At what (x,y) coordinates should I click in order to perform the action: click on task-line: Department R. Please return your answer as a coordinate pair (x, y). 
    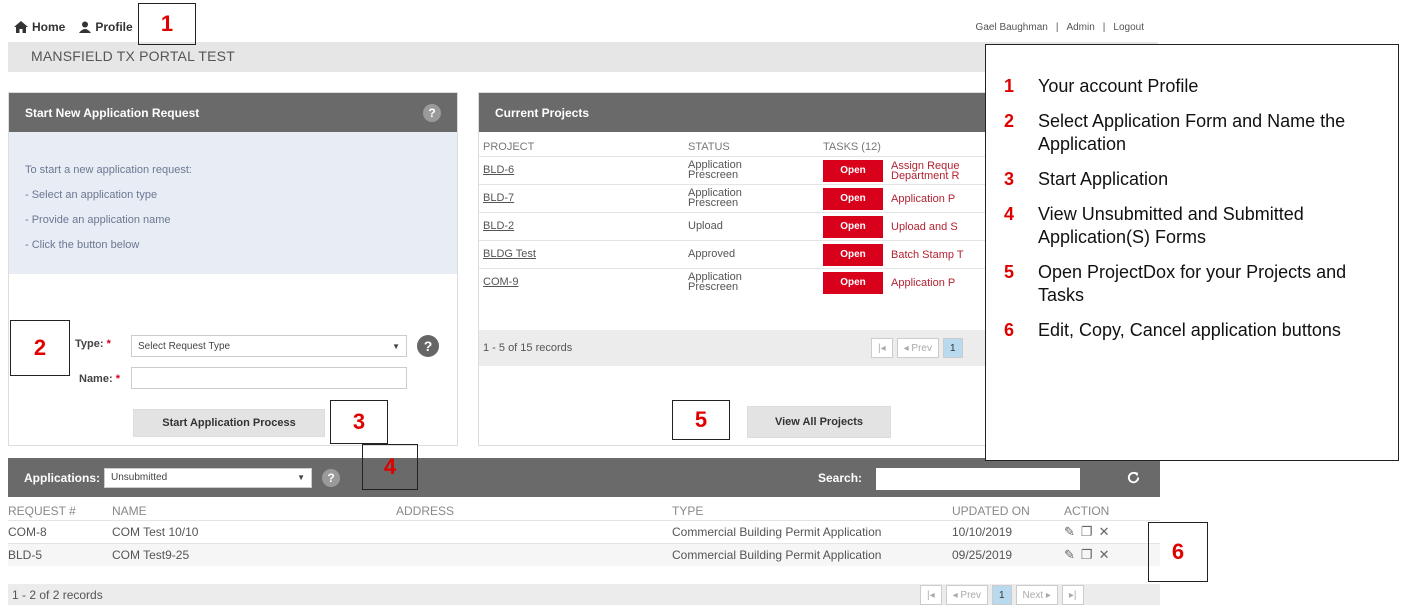
    Looking at the image, I should click on (925, 175).